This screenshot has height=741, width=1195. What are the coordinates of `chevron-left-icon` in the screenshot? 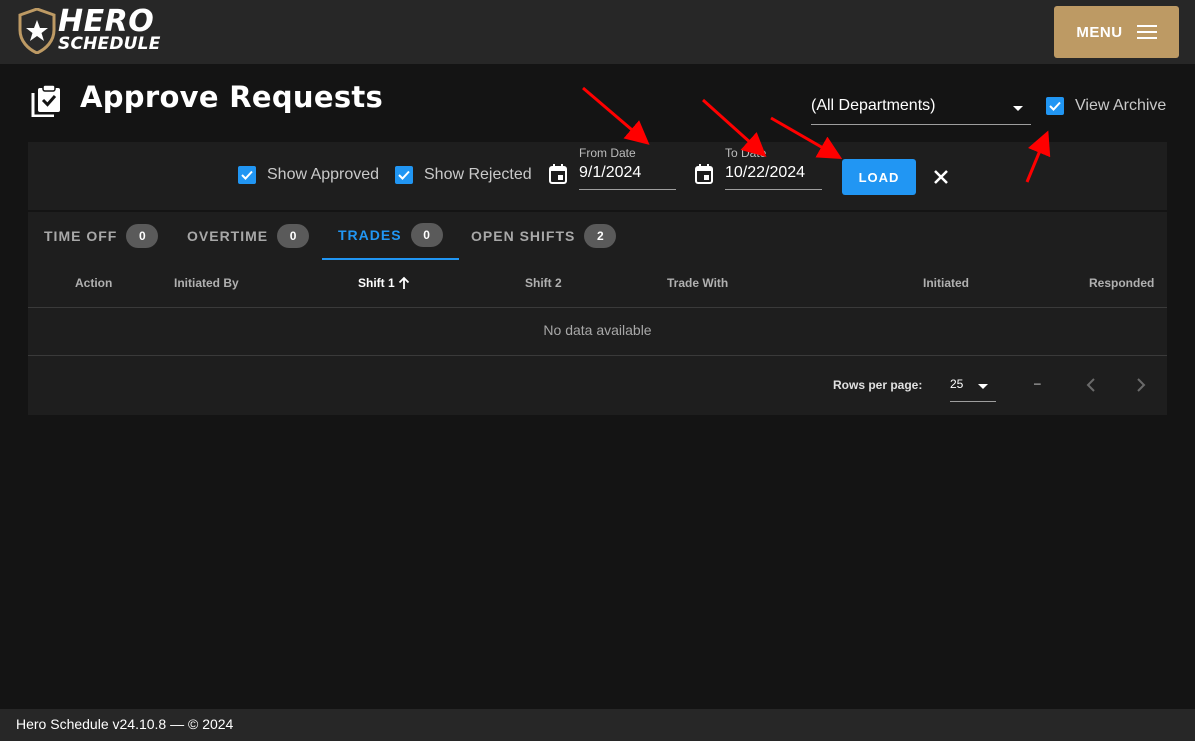 It's located at (1091, 385).